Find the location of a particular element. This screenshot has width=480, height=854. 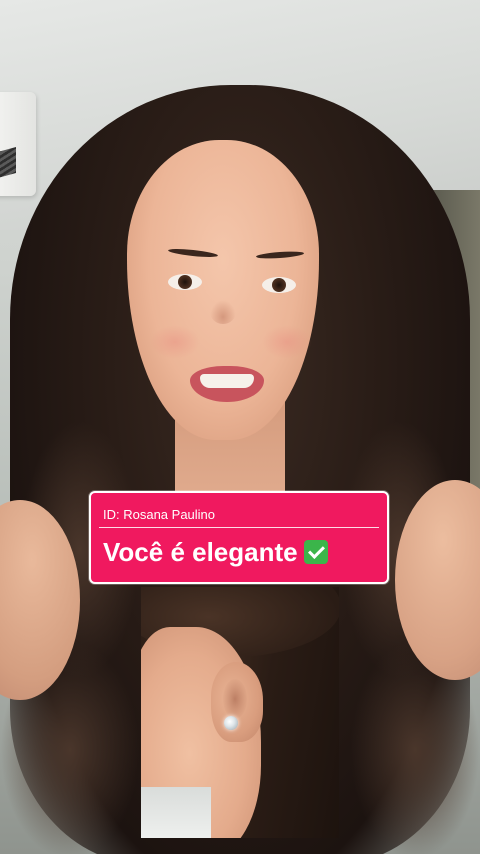

earring-stud is located at coordinates (231, 723).